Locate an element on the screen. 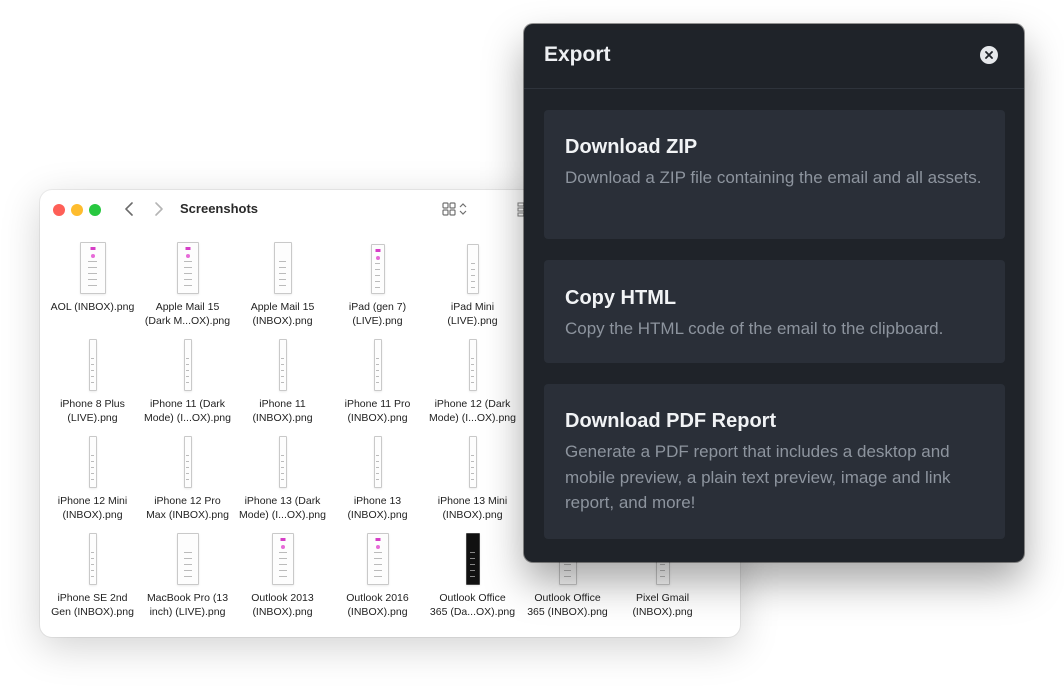  file-name-line: iPhone 11 is located at coordinates (282, 404).